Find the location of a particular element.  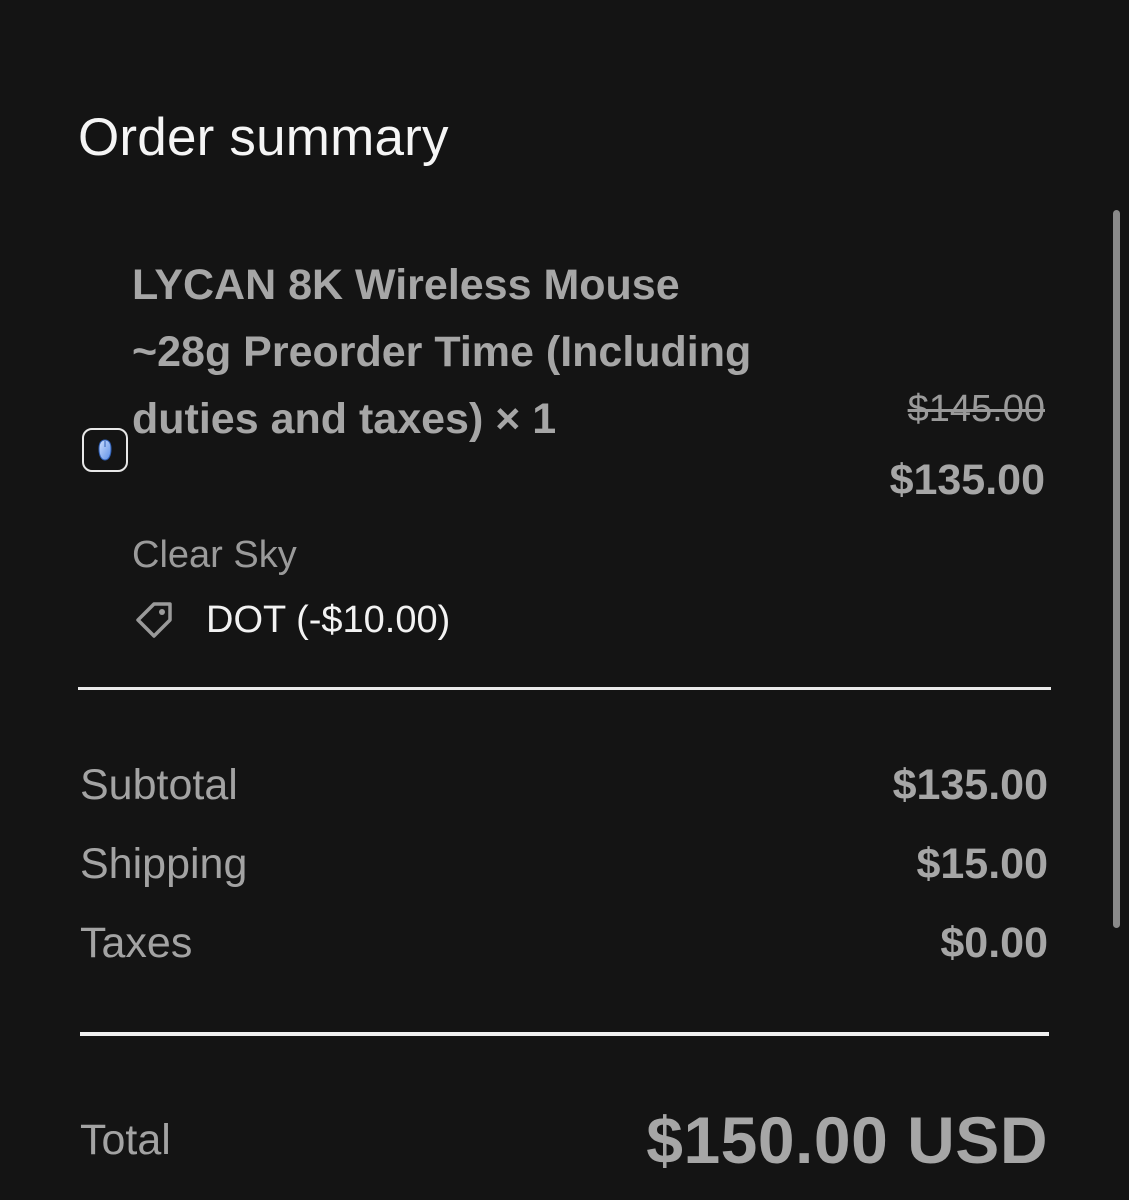

shipping-label: Shipping is located at coordinates (164, 863).